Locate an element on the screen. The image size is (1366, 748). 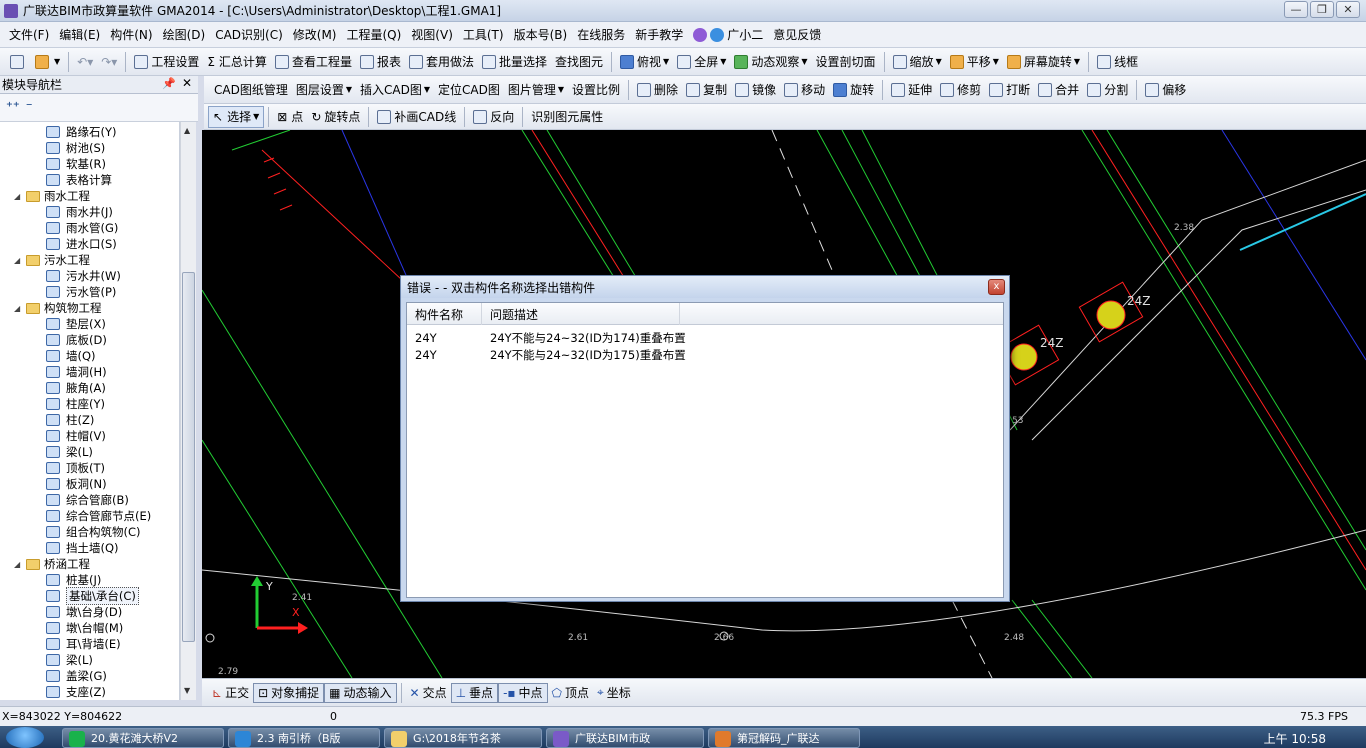
menu-modify: 修改(M) is located at coordinates (315, 34).